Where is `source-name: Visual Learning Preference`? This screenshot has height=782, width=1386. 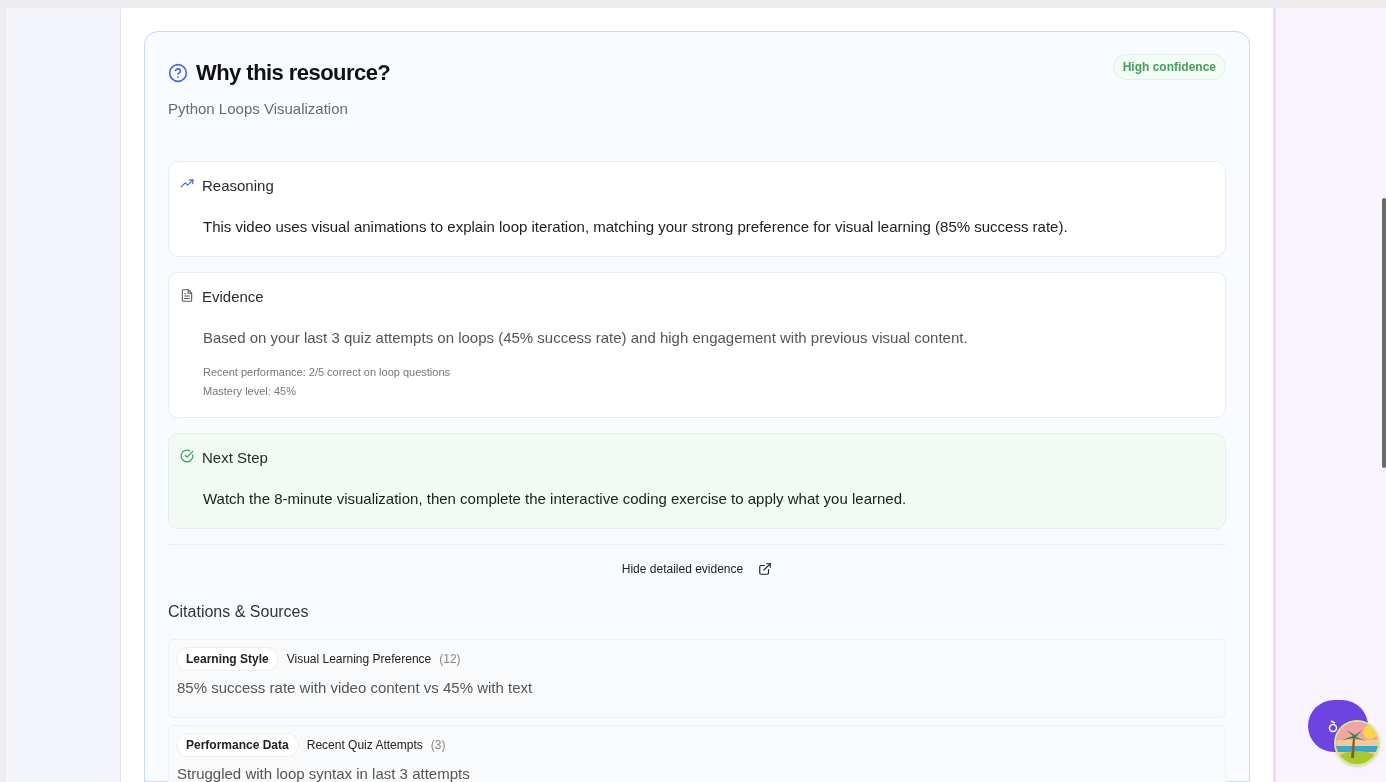
source-name: Visual Learning Preference is located at coordinates (359, 659).